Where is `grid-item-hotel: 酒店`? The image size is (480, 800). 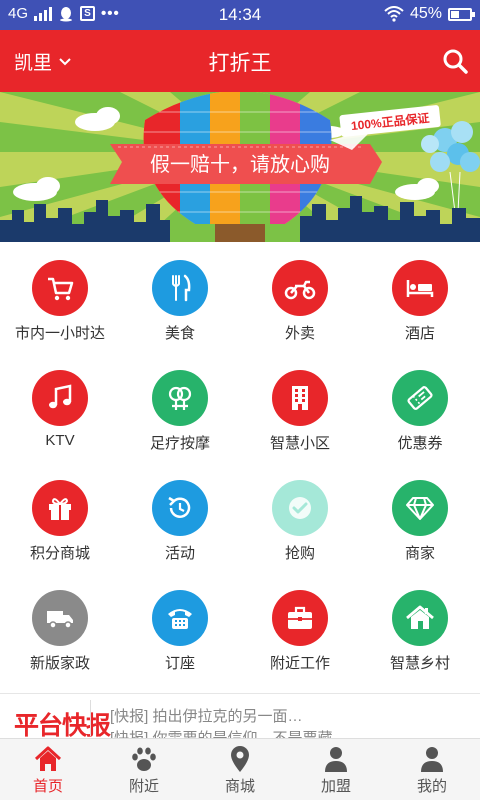 grid-item-hotel: 酒店 is located at coordinates (420, 303).